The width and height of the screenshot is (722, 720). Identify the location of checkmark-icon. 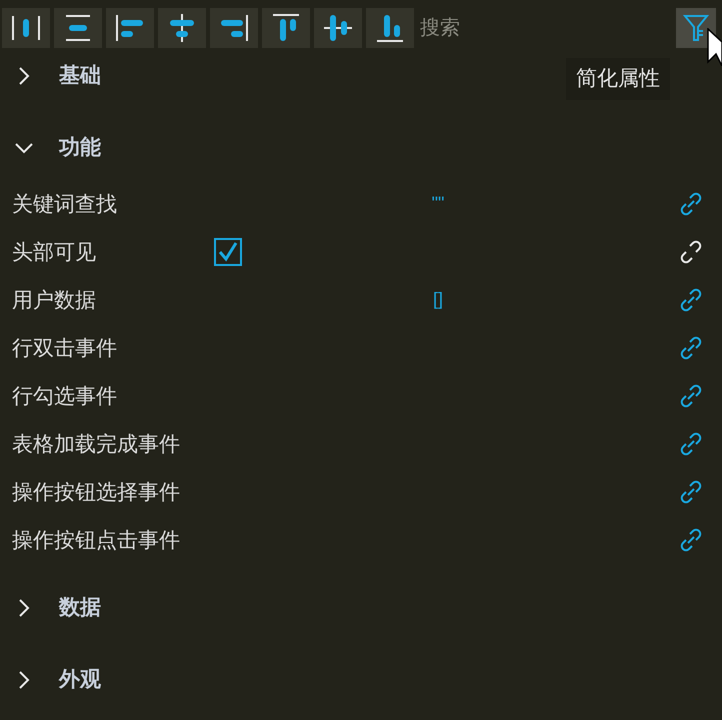
(228, 252).